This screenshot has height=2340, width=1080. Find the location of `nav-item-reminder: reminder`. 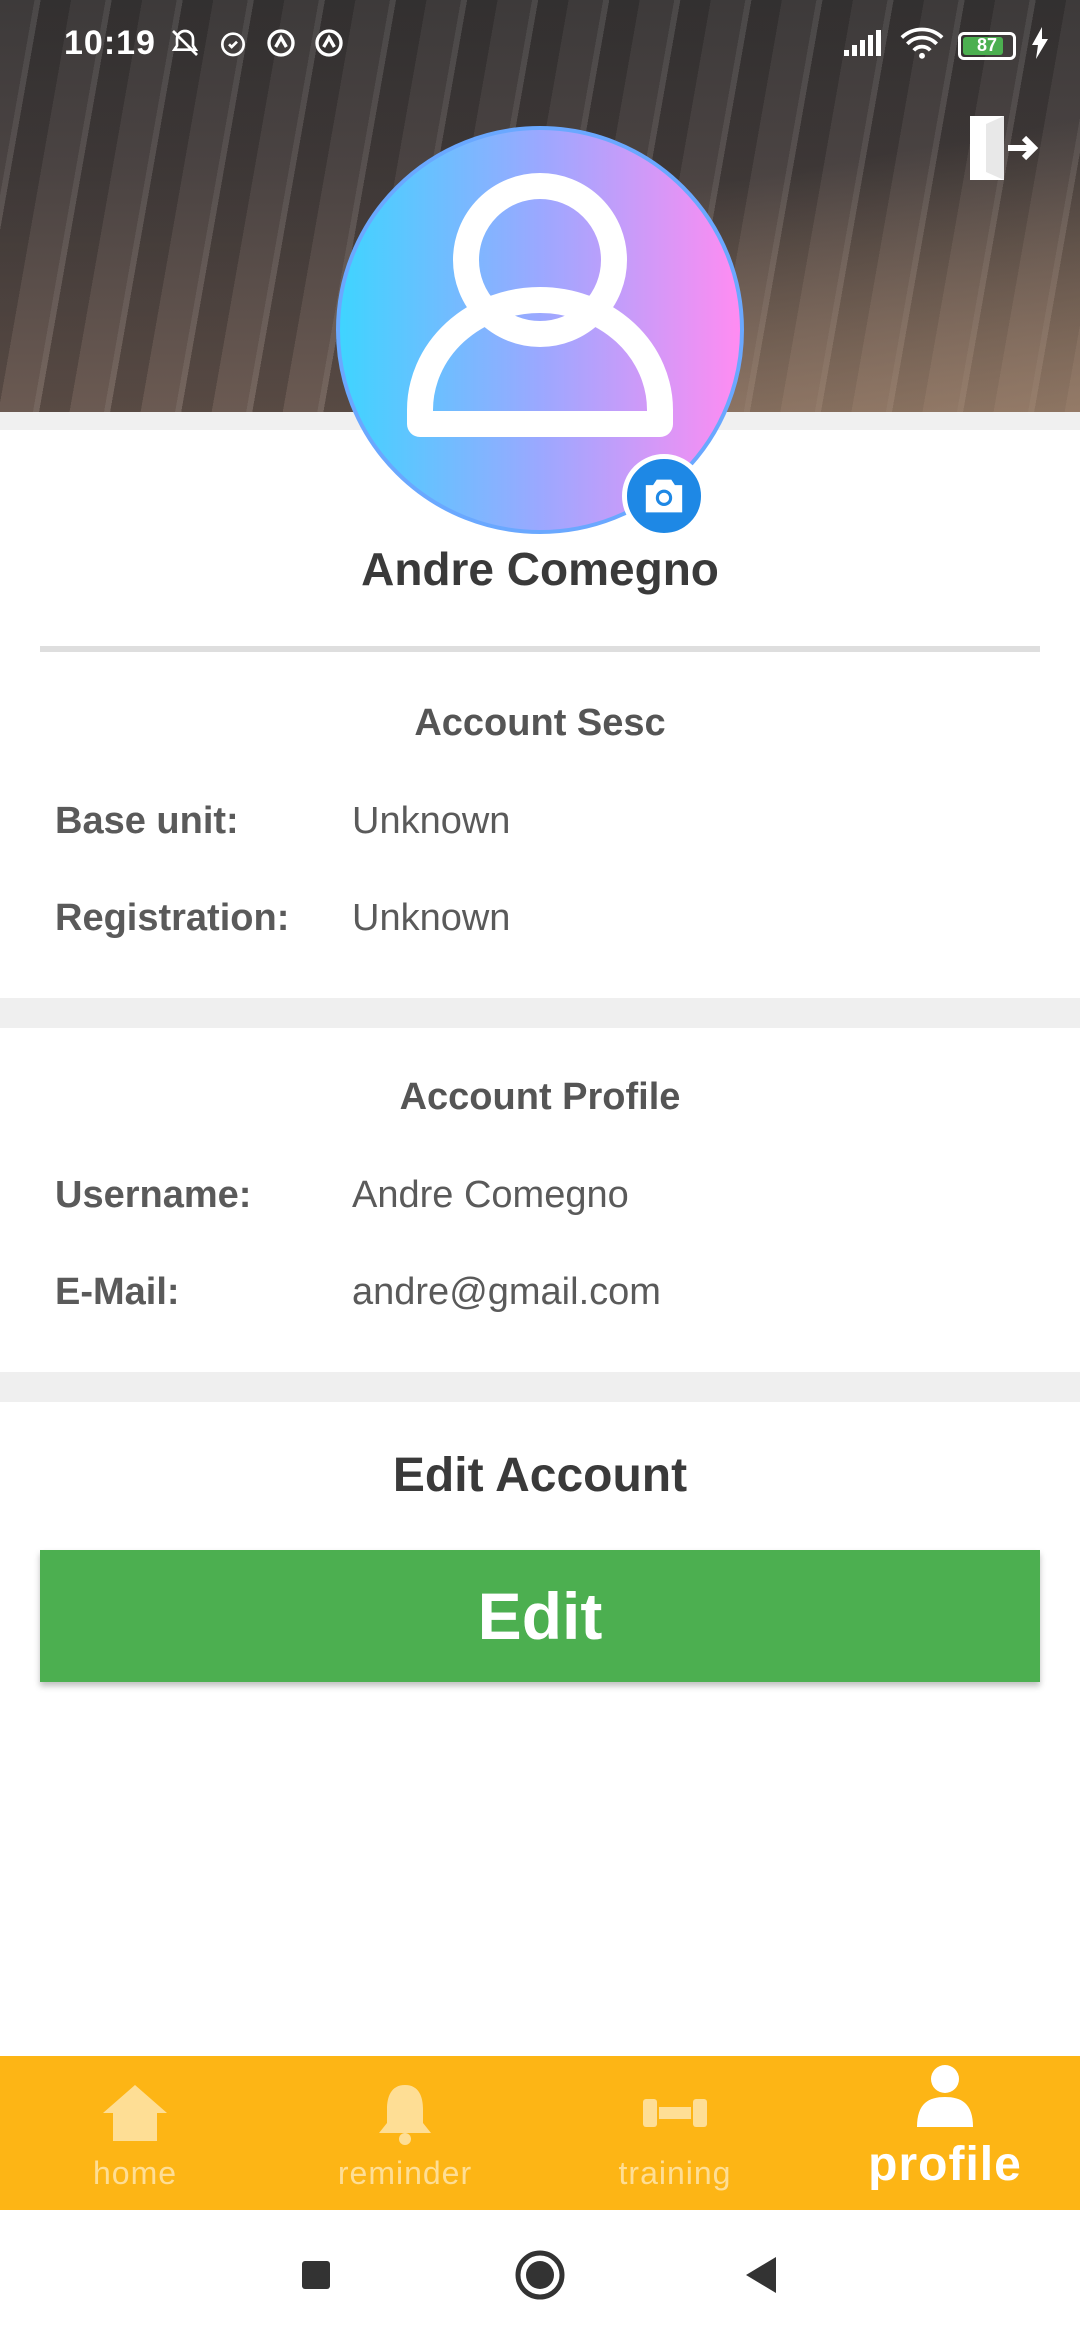

nav-item-reminder: reminder is located at coordinates (405, 2133).